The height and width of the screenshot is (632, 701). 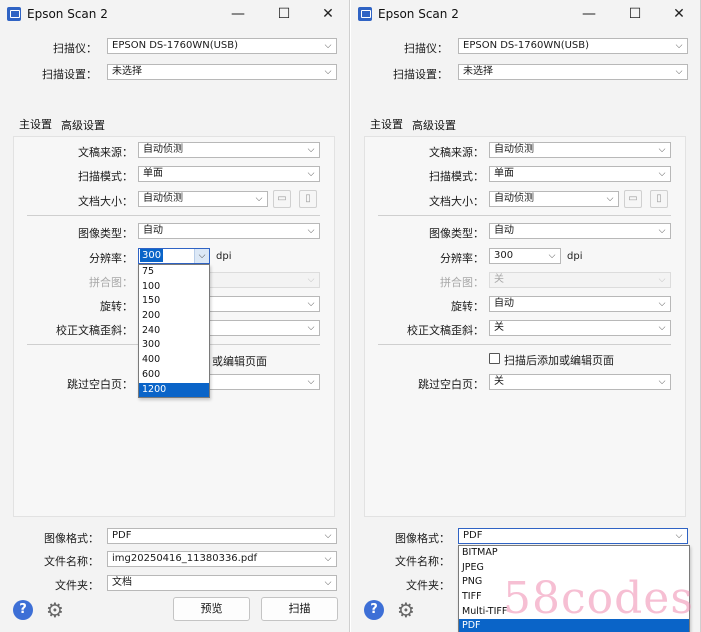 I want to click on add-edit-pages-label: 或编辑页面, so click(x=239, y=361).